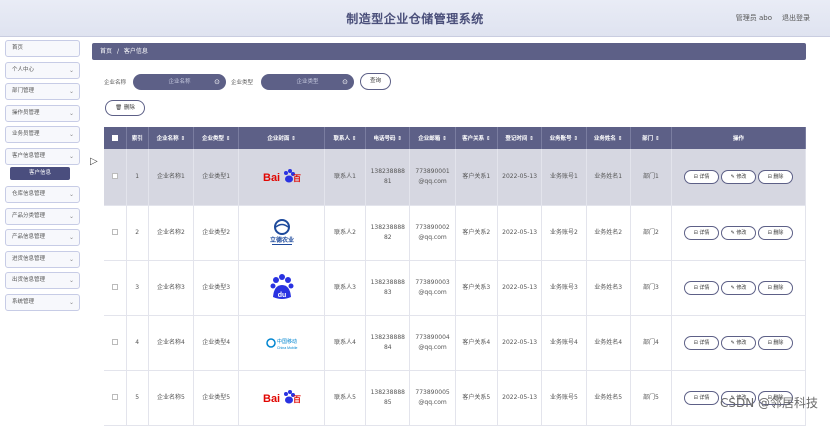 Image resolution: width=830 pixels, height=426 pixels. I want to click on sidebar-item-1: 个人中心 ⌄, so click(42, 70).